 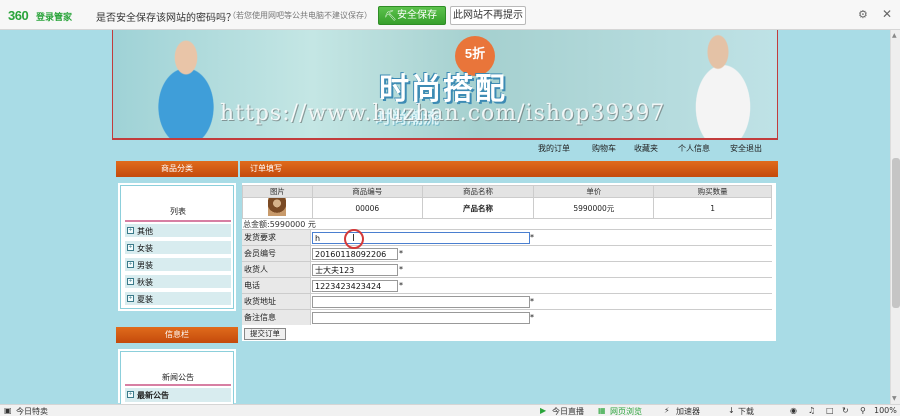 I want to click on nav-my-orders: 我的订单, so click(x=554, y=148).